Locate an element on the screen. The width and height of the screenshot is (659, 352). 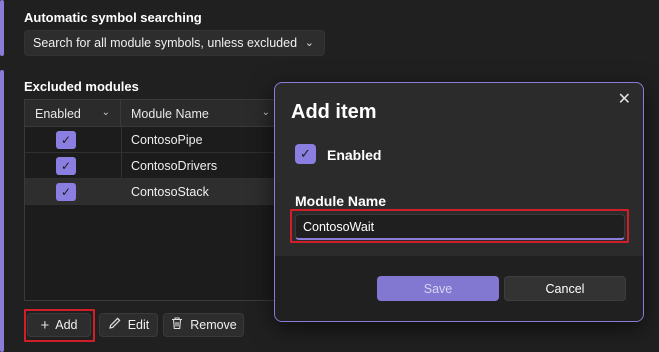
close-icon: ✕ is located at coordinates (624, 99).